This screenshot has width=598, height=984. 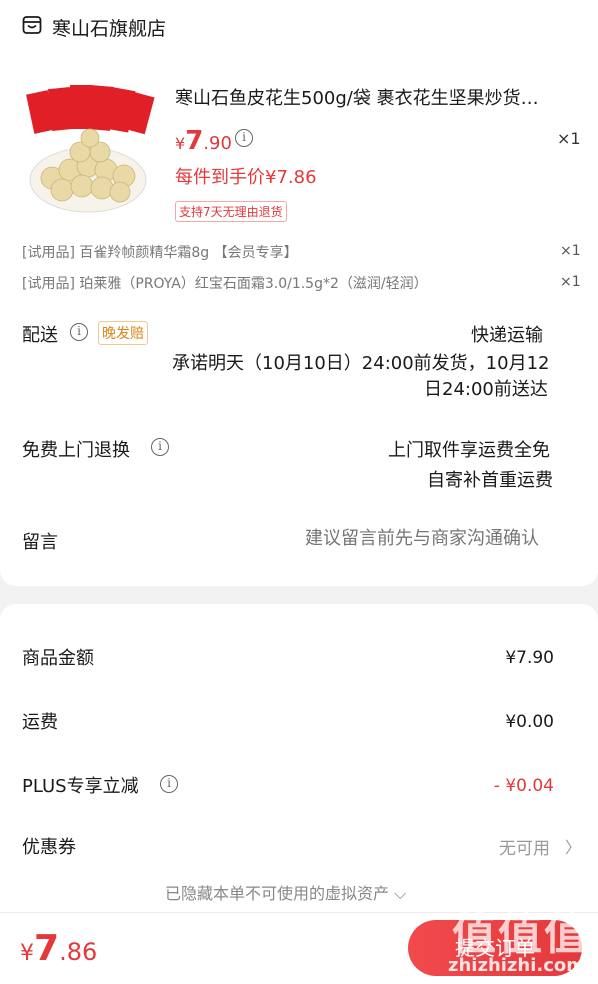 I want to click on chevron-right-icon: 〉, so click(x=573, y=846).